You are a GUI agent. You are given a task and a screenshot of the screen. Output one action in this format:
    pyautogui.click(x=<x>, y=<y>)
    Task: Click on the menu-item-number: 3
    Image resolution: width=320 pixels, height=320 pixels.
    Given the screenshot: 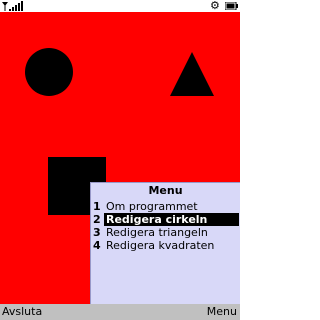 What is the action you would take?
    pyautogui.click(x=97, y=232)
    